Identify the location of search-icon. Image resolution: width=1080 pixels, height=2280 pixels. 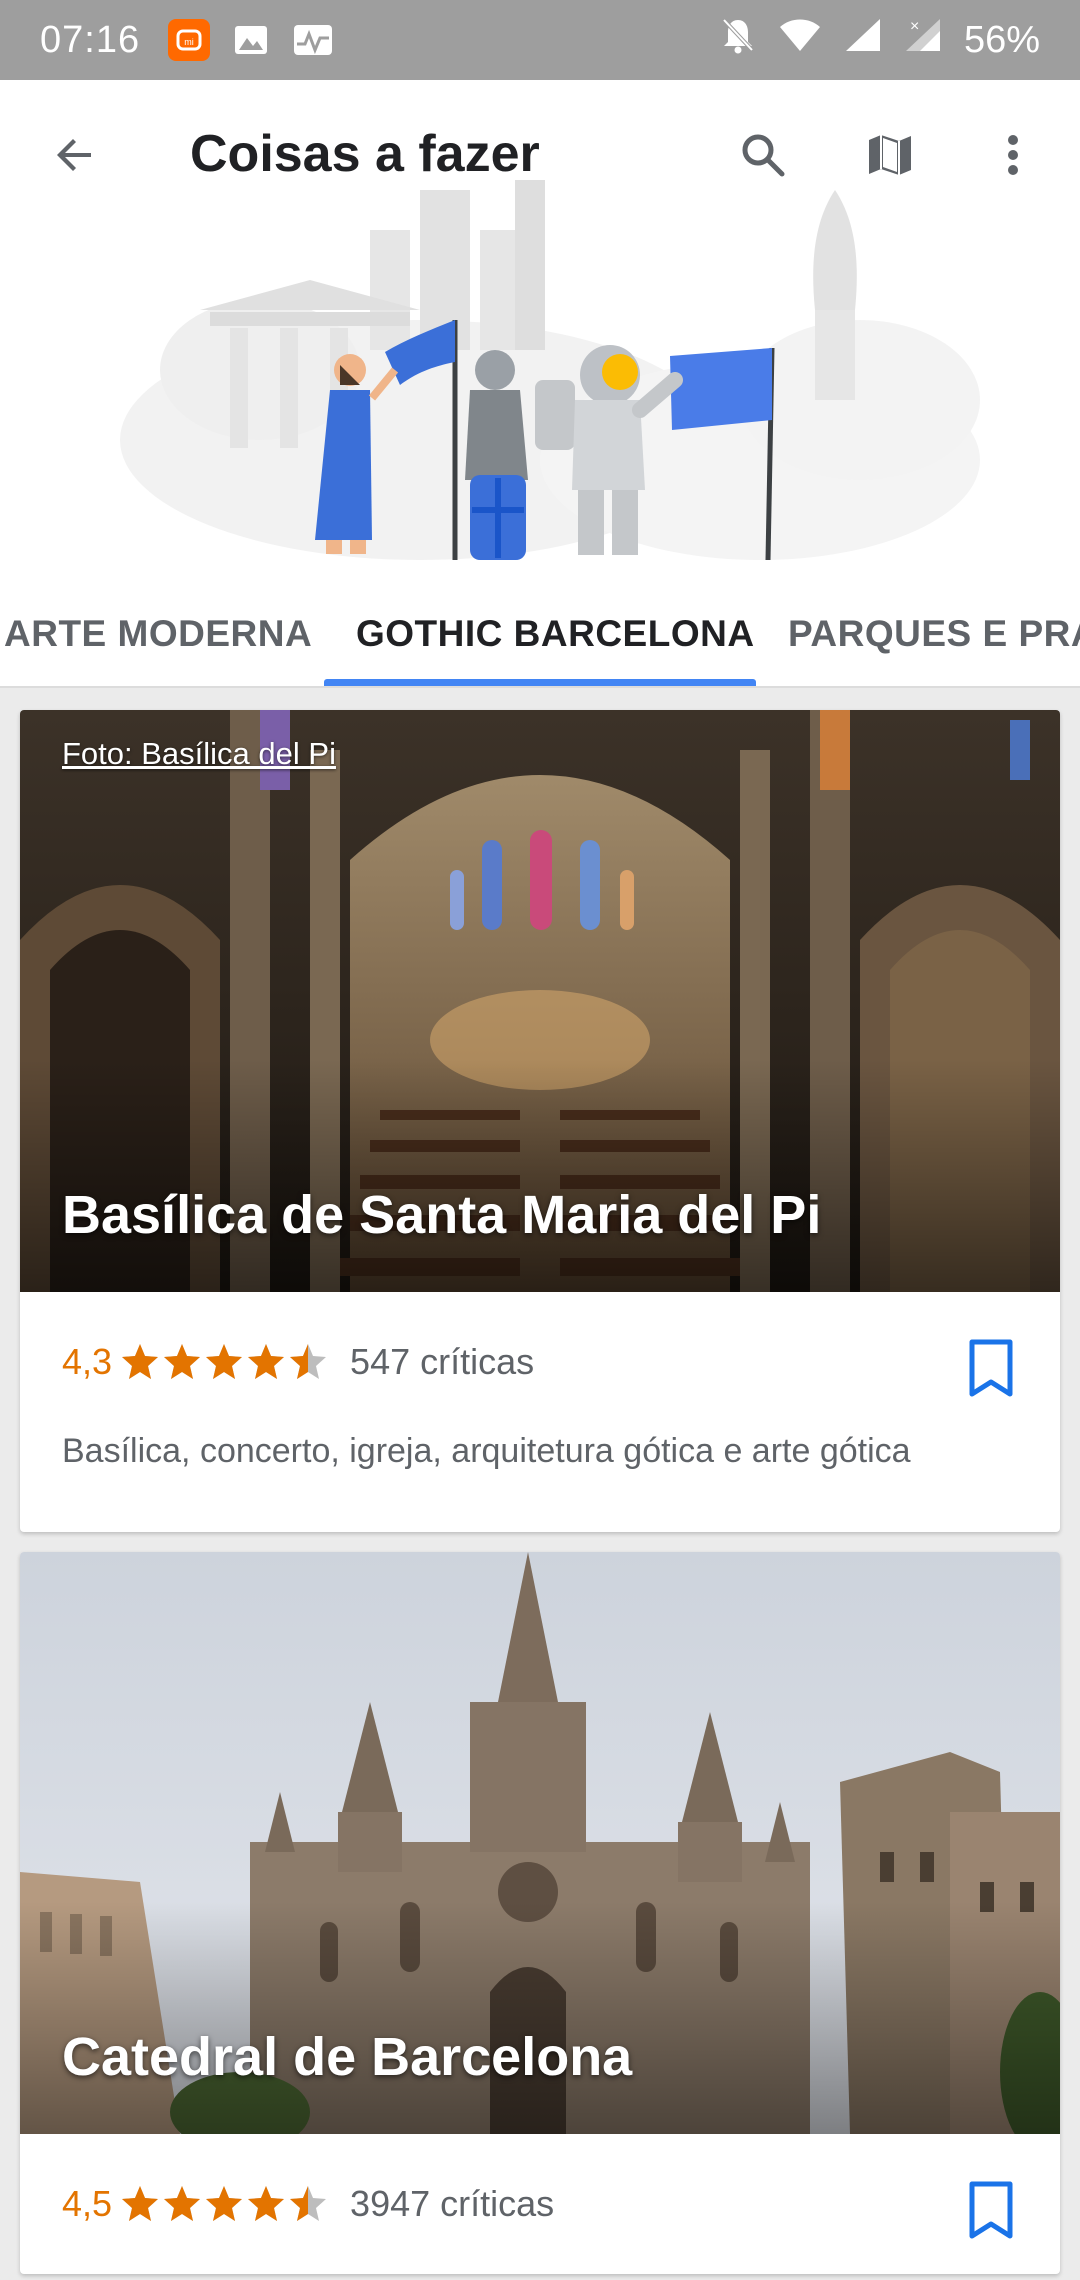
(763, 155).